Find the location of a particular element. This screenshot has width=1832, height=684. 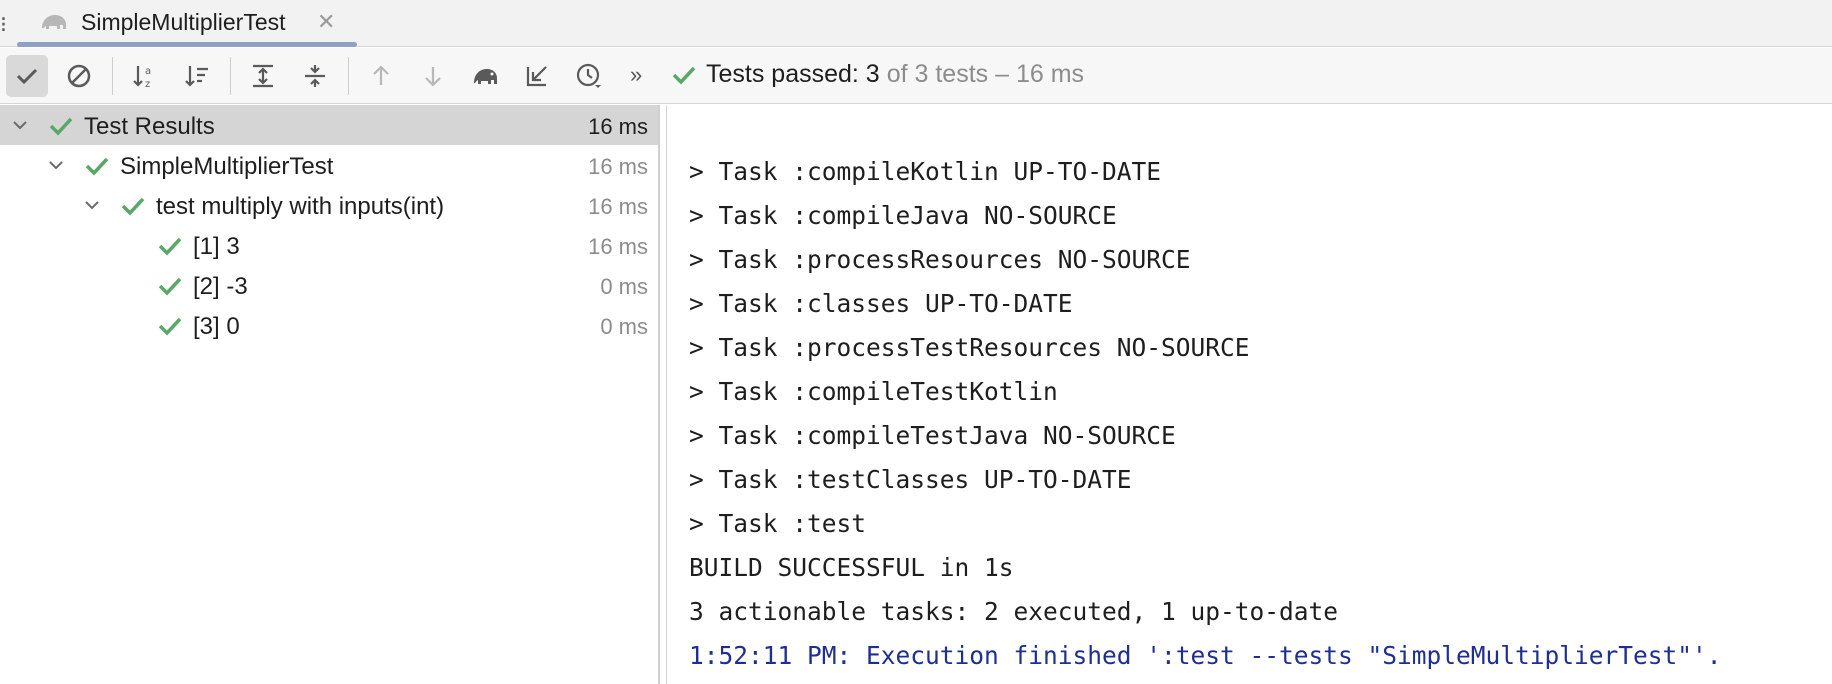

console-line: > Task :classes UP-TO-DATE is located at coordinates (881, 303).